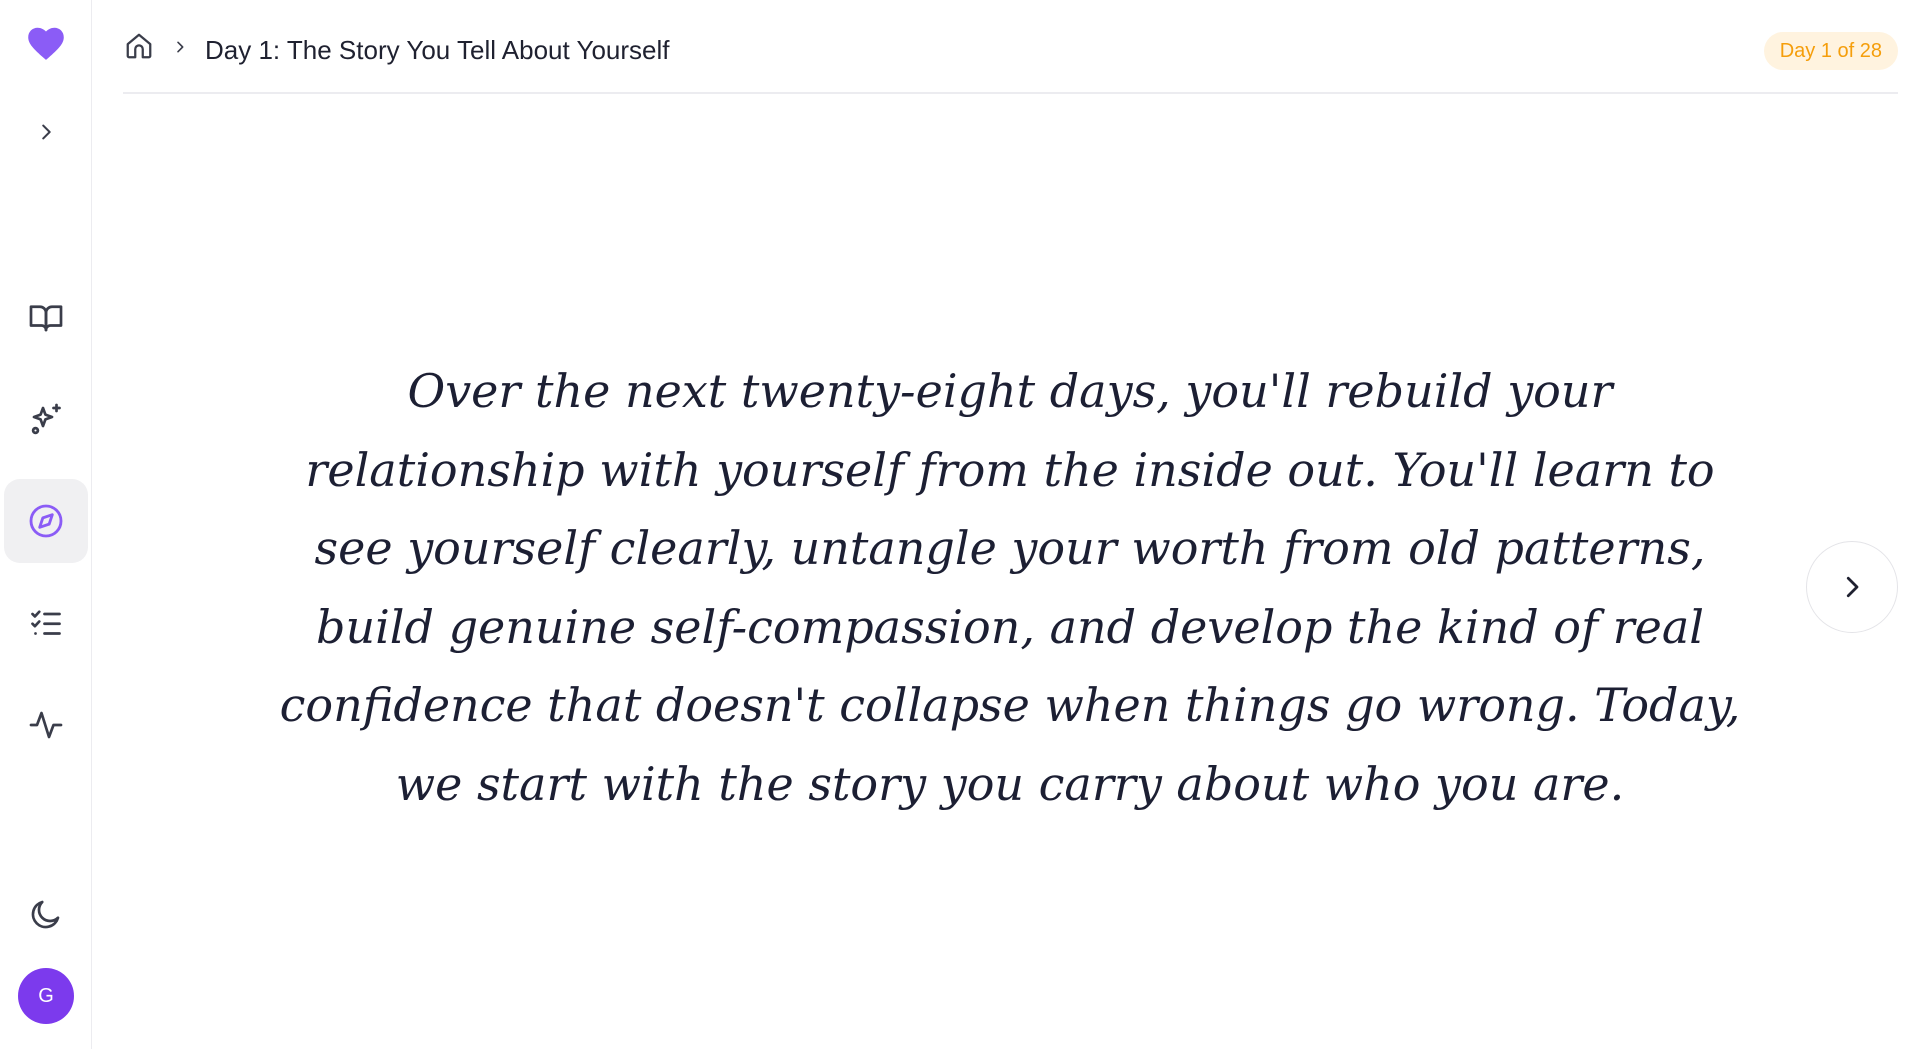 This screenshot has width=1920, height=1049. I want to click on sidebar: G, so click(46, 524).